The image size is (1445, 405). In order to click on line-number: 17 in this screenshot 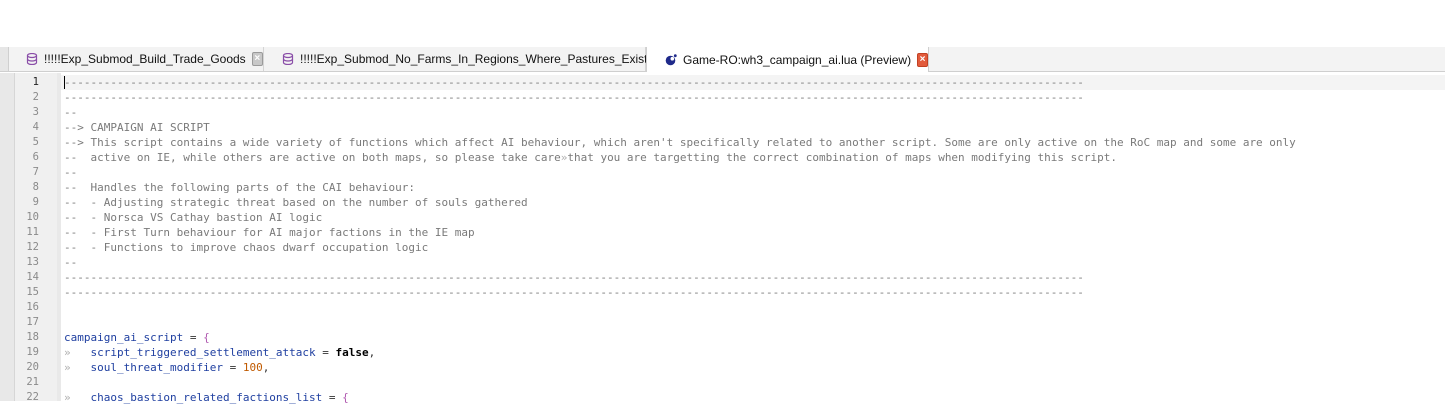, I will do `click(32, 322)`.